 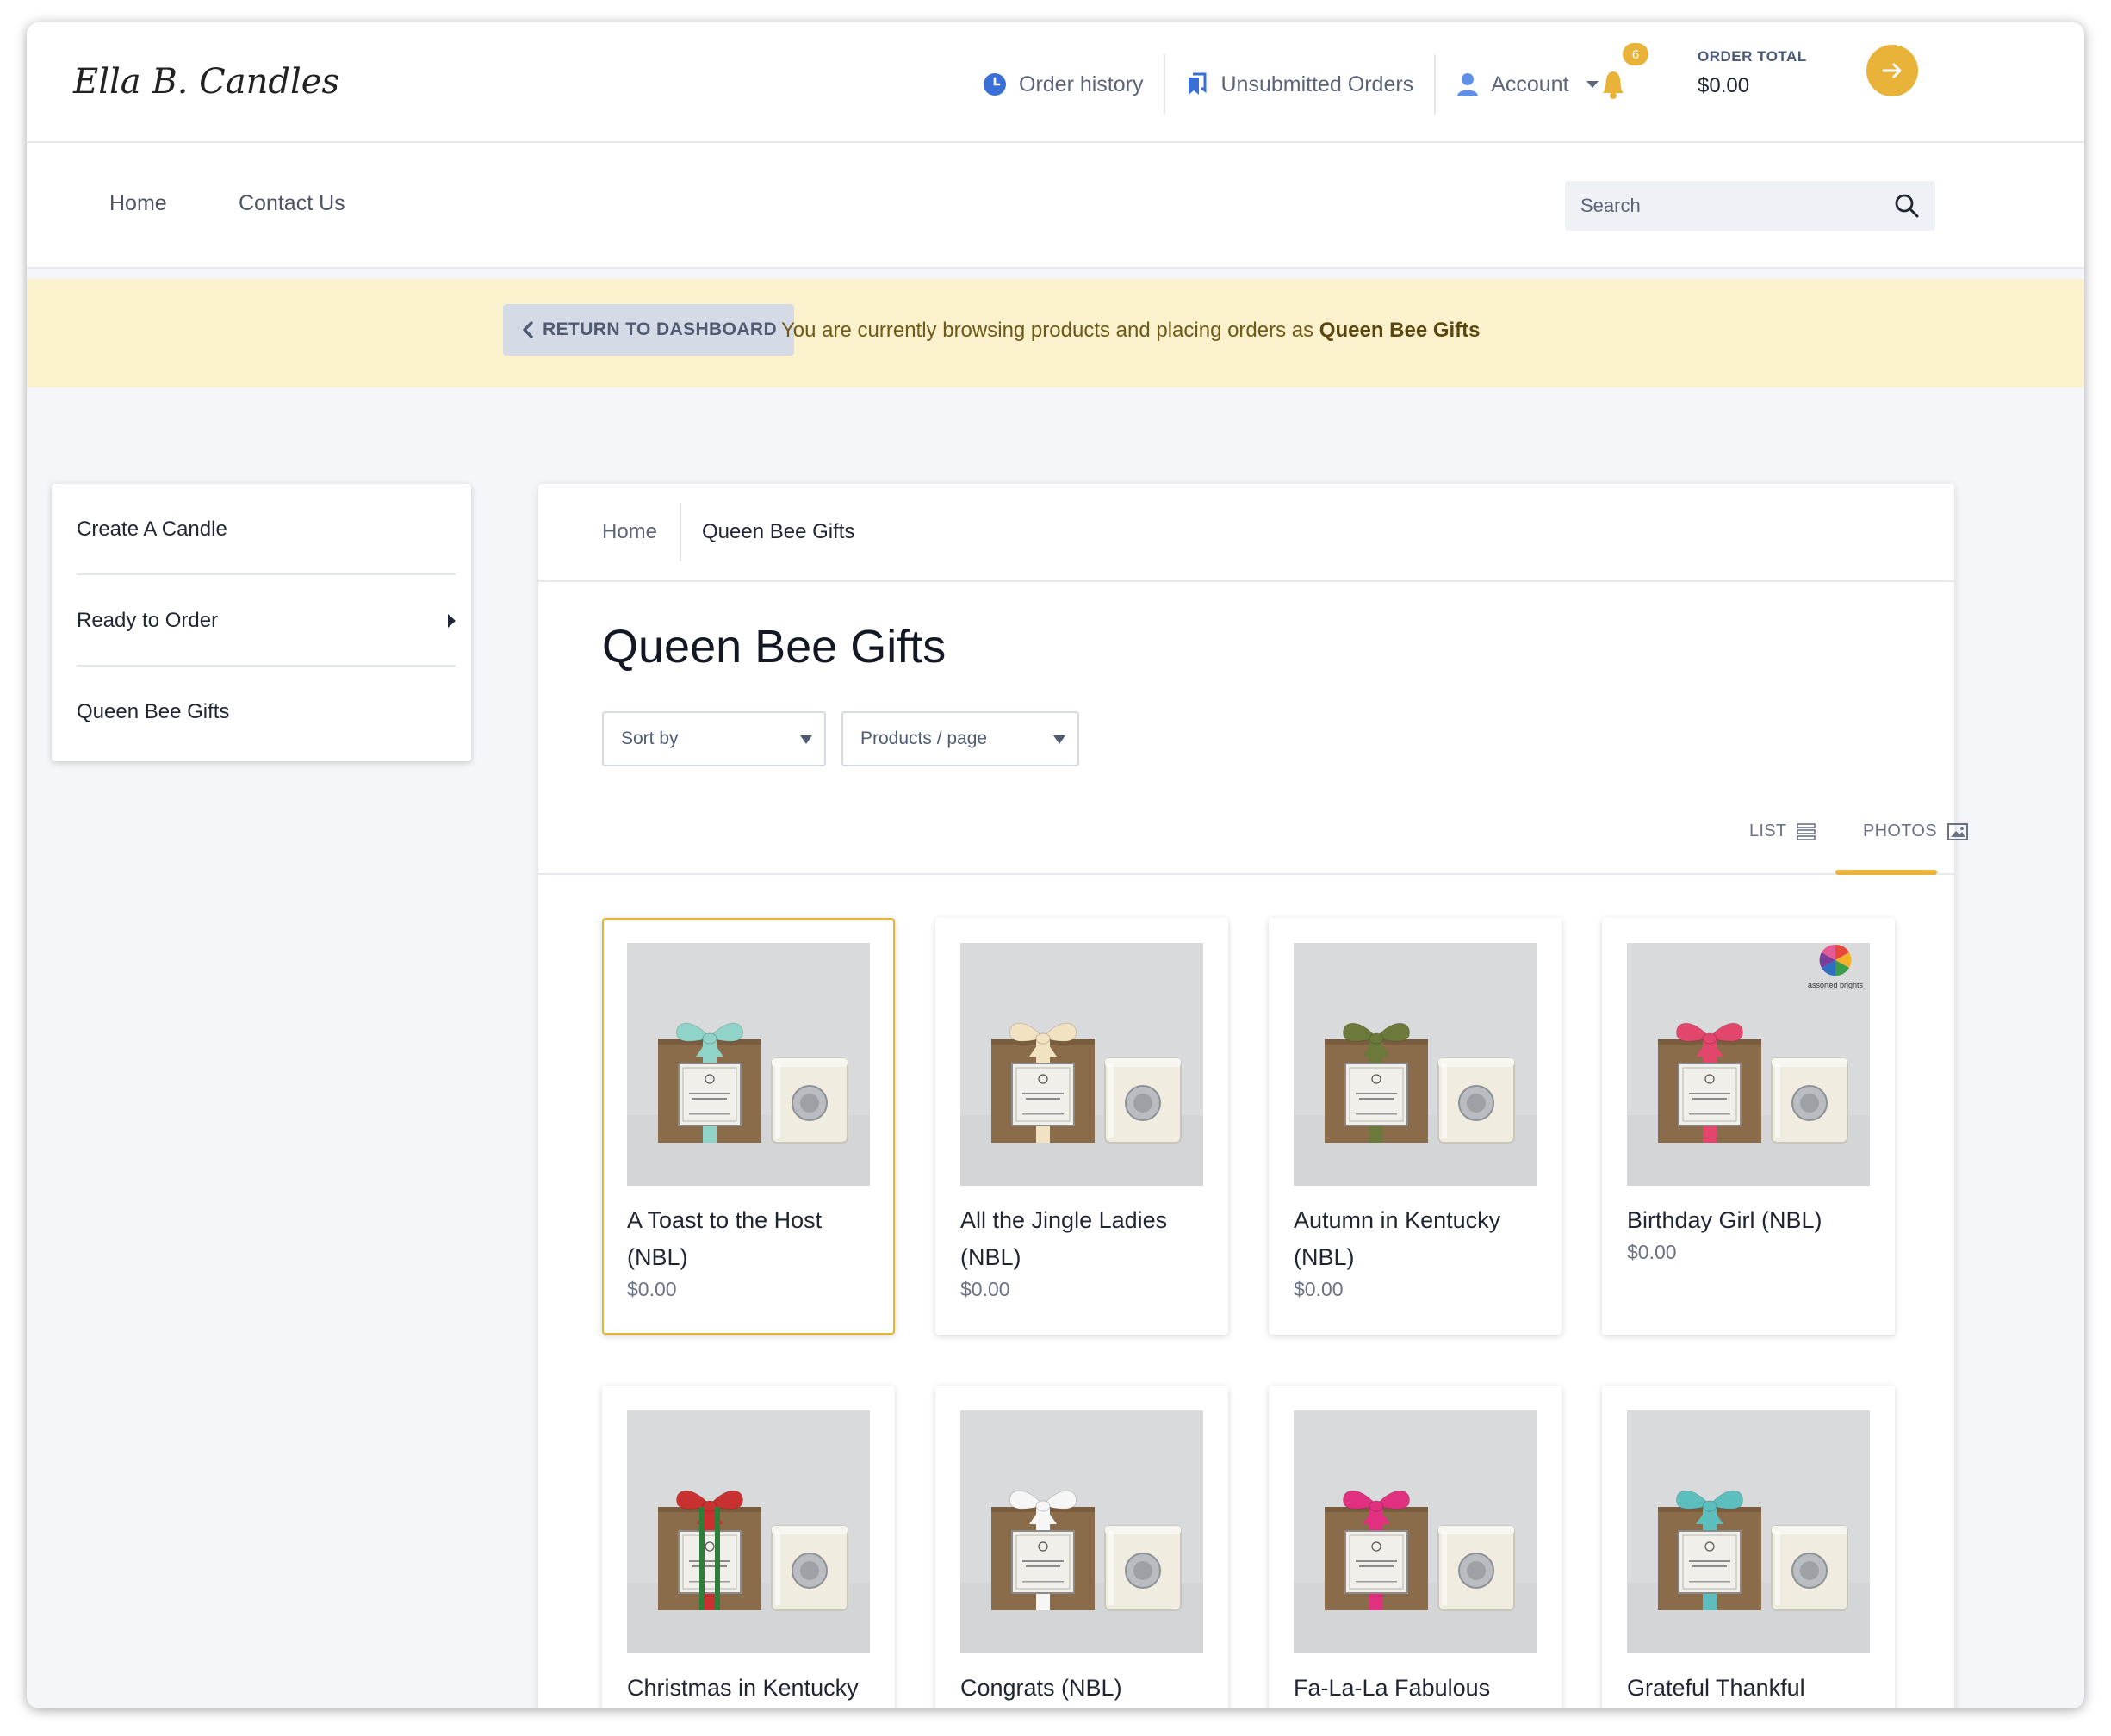 I want to click on sidebar-item-label: Queen Bee Gifts, so click(x=153, y=712).